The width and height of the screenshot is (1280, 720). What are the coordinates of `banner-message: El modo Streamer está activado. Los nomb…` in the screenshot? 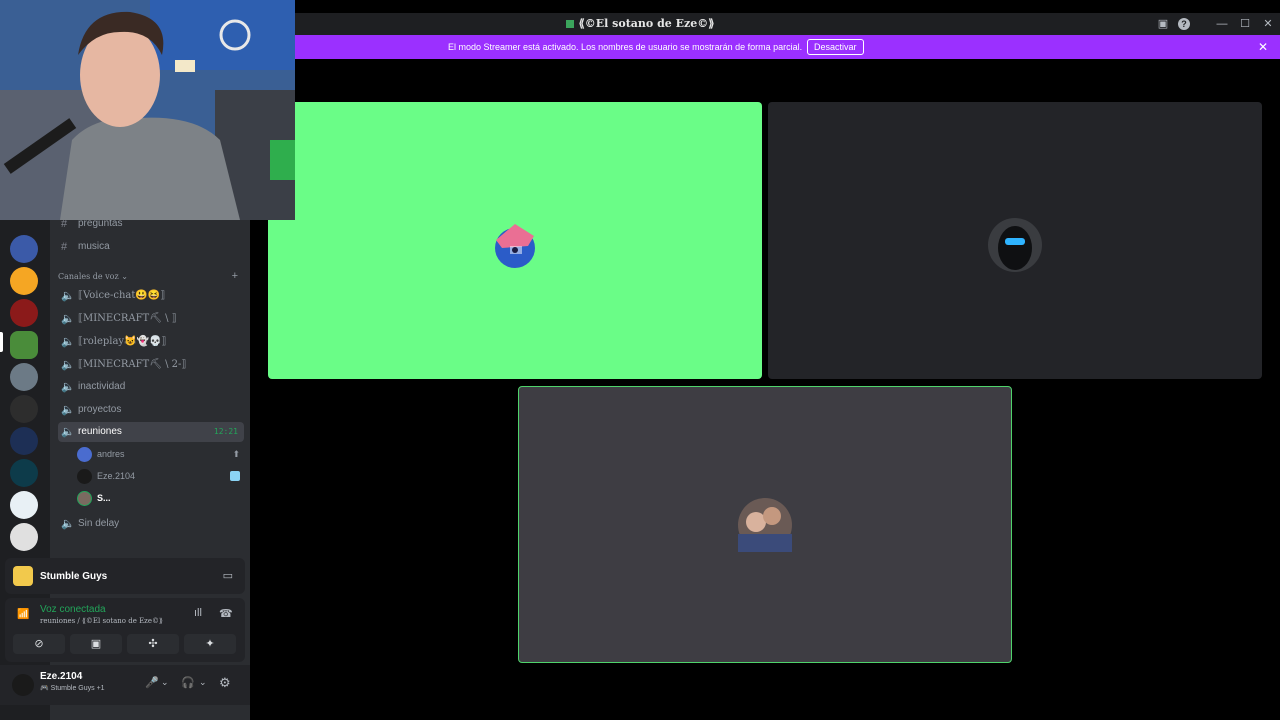 It's located at (625, 47).